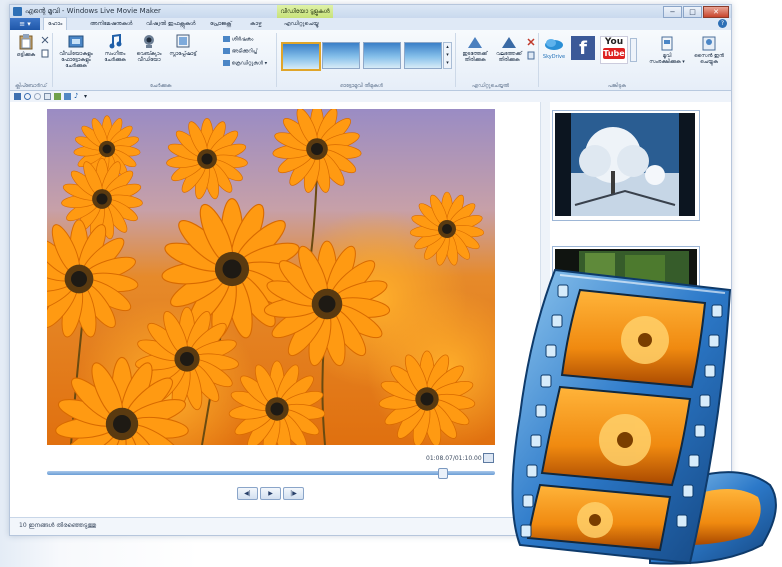 The width and height of the screenshot is (782, 567). I want to click on close-button: ✕, so click(716, 12).